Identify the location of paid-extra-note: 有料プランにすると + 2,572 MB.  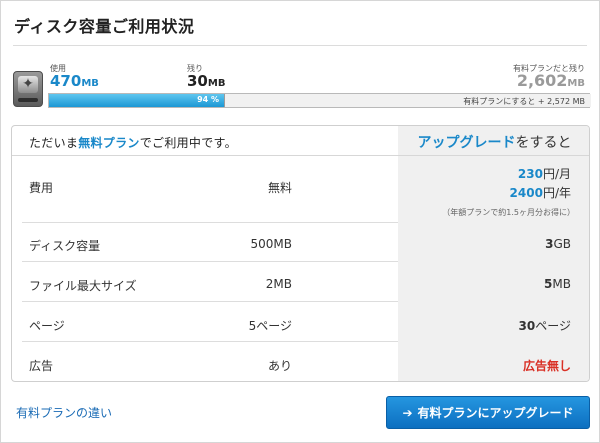
(524, 101).